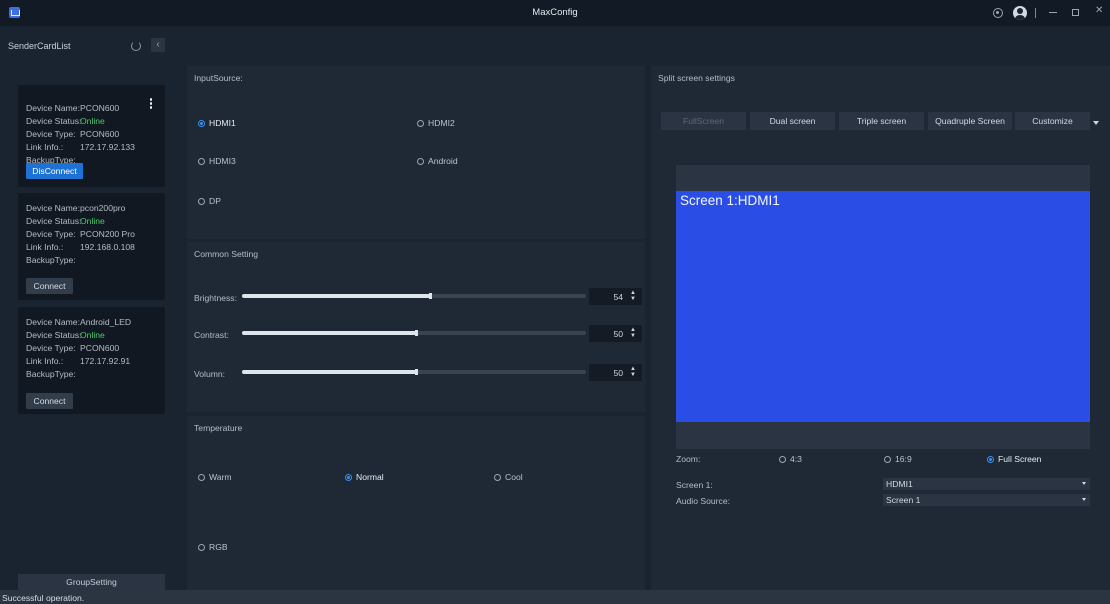 Image resolution: width=1110 pixels, height=604 pixels. I want to click on tab-quadruple-screen: Quadruple Screen, so click(970, 121).